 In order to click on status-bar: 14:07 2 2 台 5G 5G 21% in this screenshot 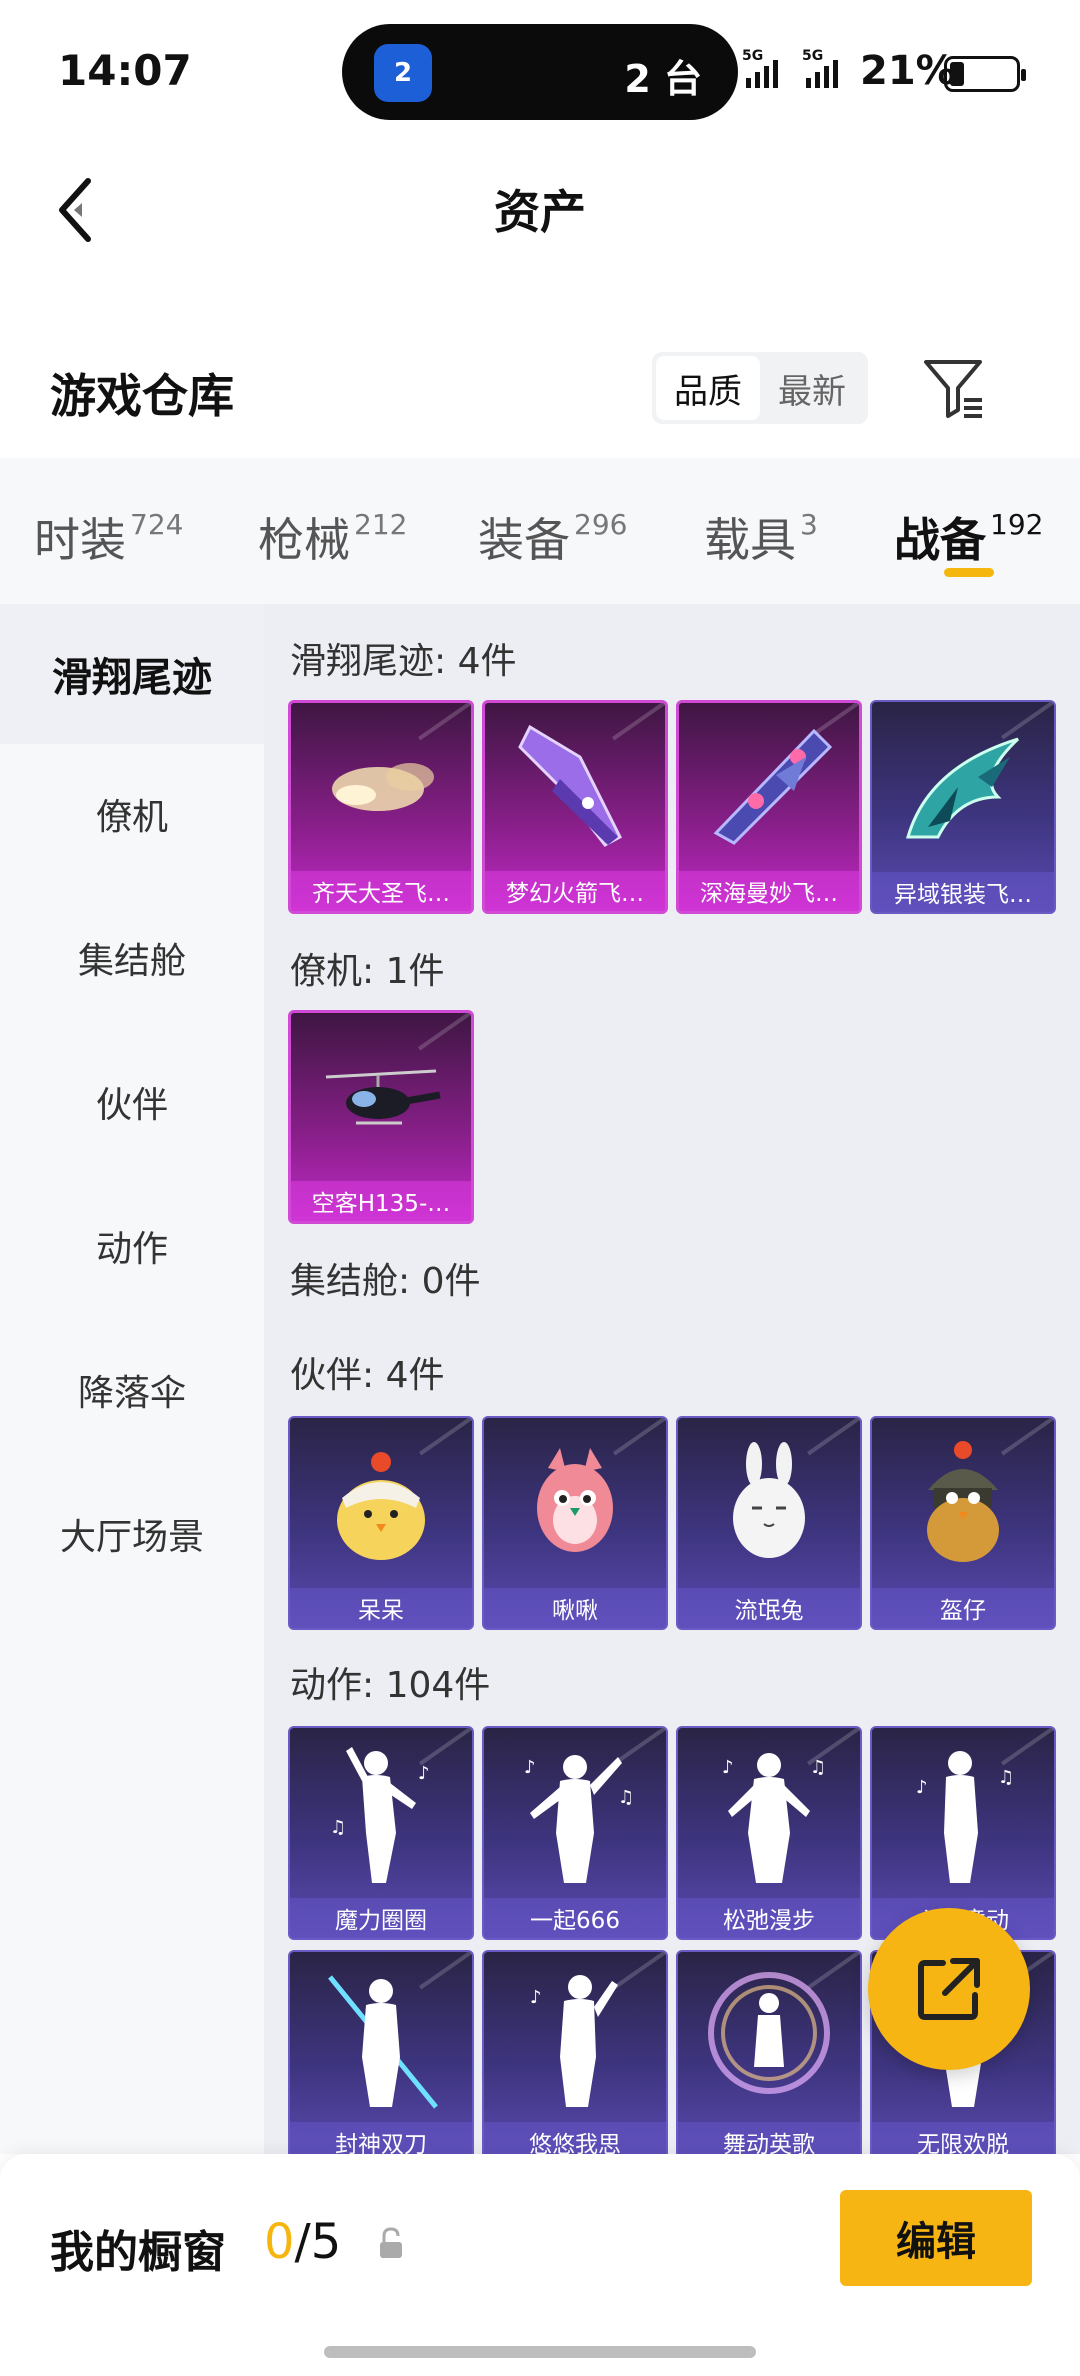, I will do `click(540, 65)`.